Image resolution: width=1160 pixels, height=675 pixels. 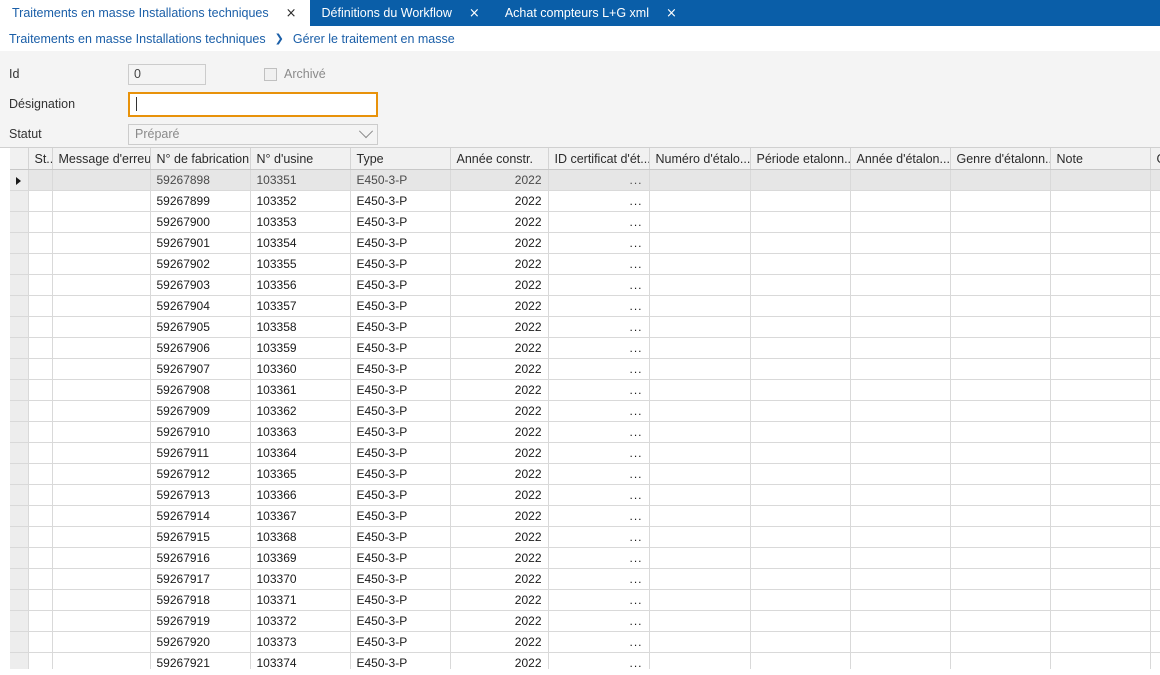 What do you see at coordinates (591, 13) in the screenshot?
I see `tab-2: Achat compteurs L+G xml ×` at bounding box center [591, 13].